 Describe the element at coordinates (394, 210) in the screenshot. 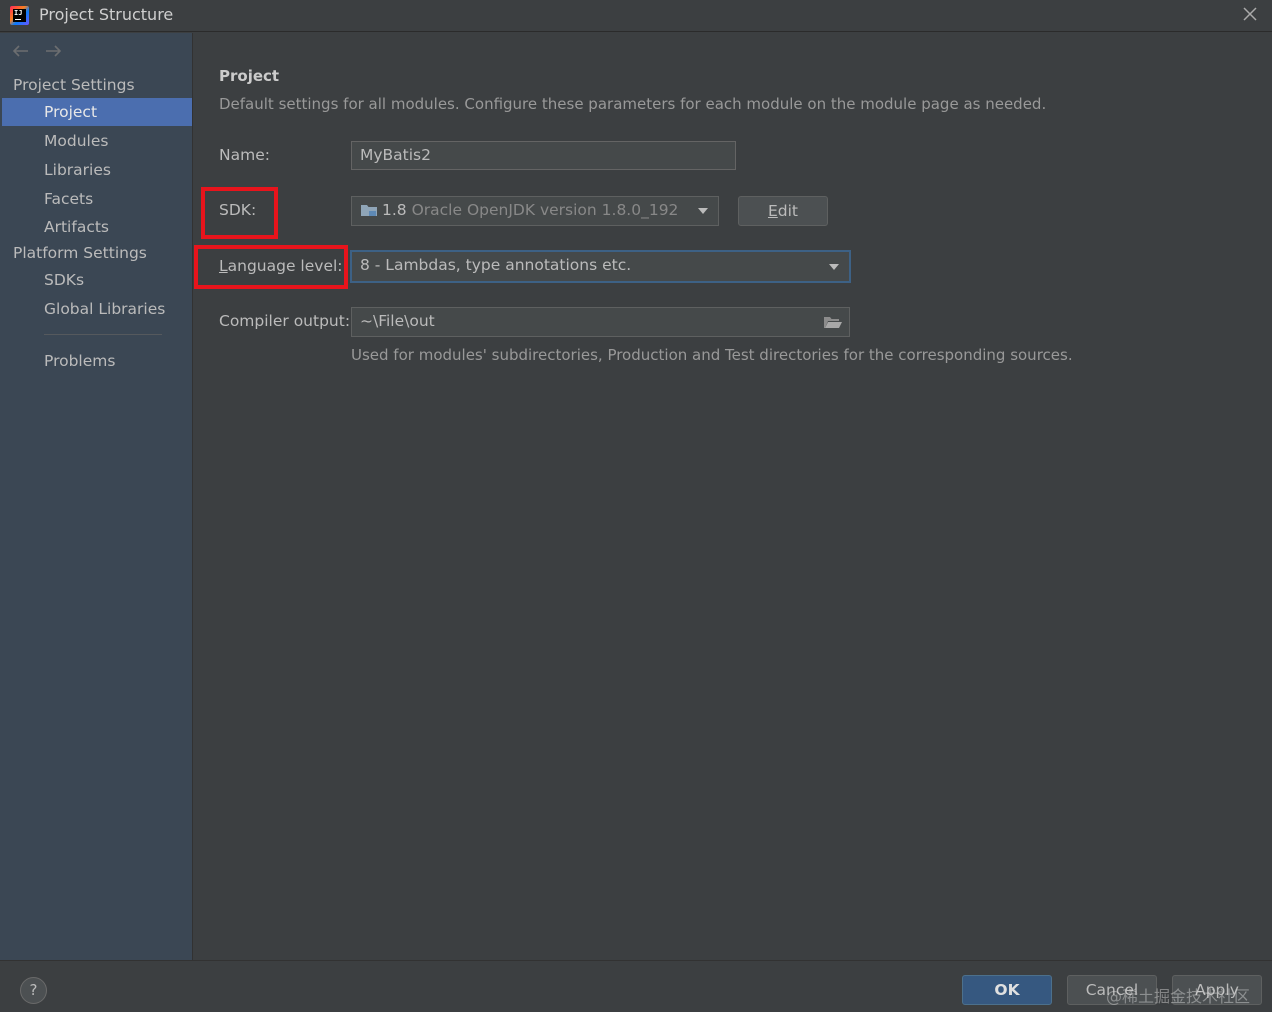

I see `sdk-version: 1.8` at that location.